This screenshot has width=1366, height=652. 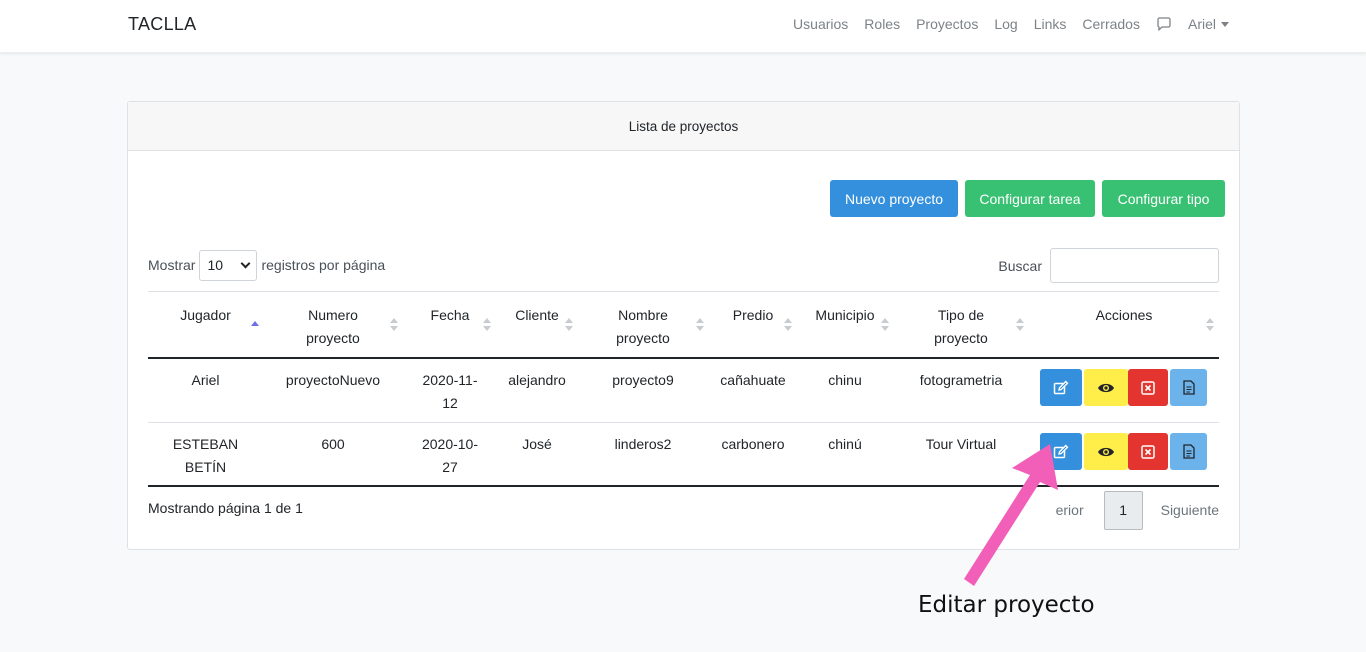 I want to click on configure-task-button: Configurar tarea, so click(x=1030, y=198).